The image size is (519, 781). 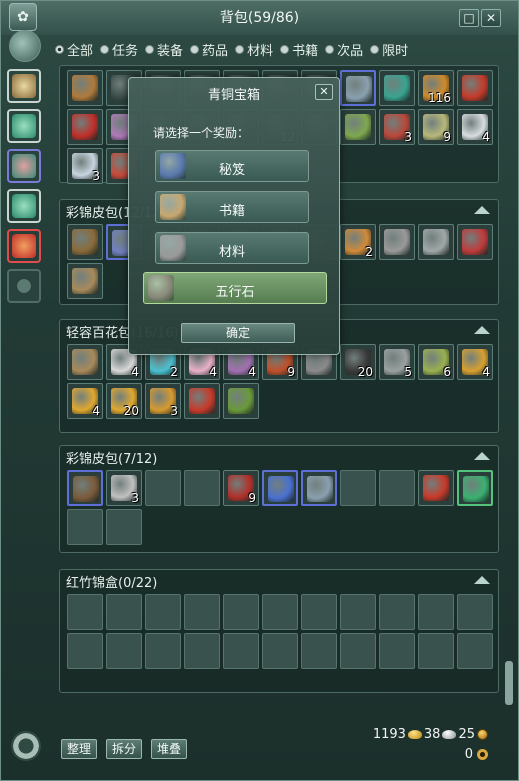 I want to click on item-slot: 2, so click(x=358, y=242).